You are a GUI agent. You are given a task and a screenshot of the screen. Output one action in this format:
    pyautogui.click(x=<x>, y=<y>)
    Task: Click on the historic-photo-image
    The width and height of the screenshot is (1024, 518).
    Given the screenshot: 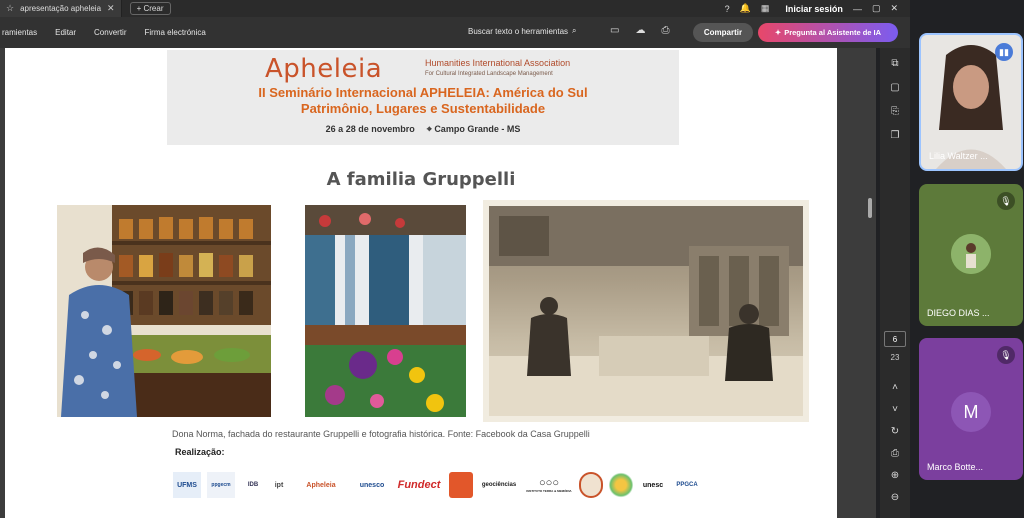 What is the action you would take?
    pyautogui.click(x=646, y=311)
    